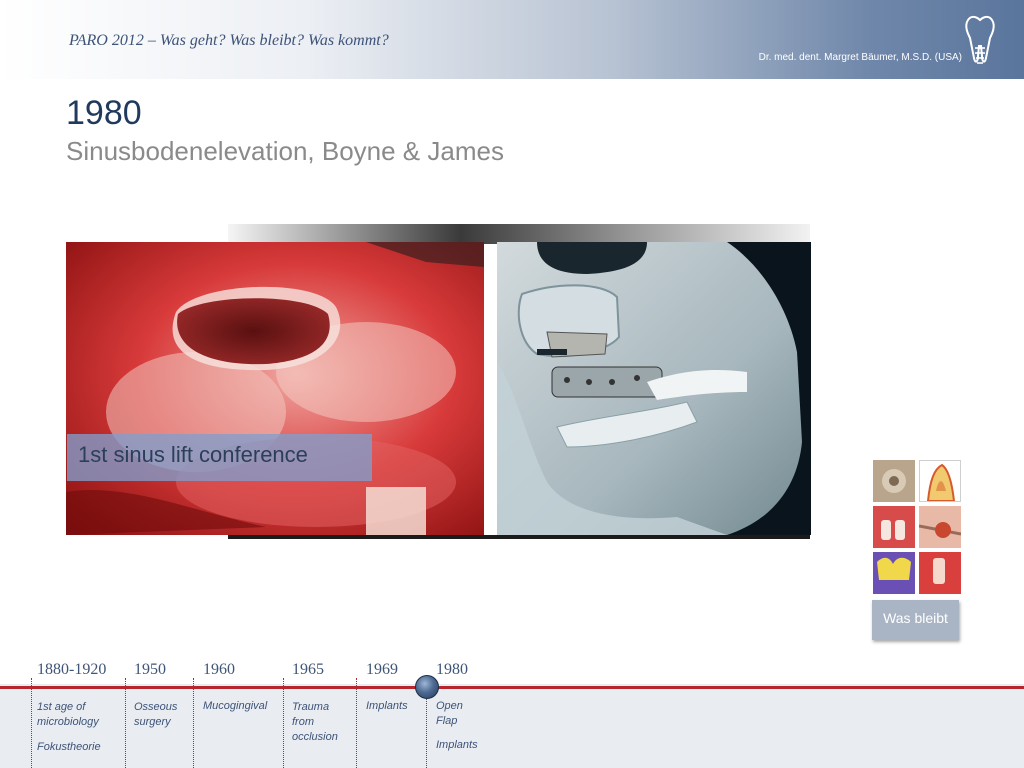 The image size is (1024, 768). What do you see at coordinates (457, 745) in the screenshot?
I see `timeline-sublabel-1980: Implants` at bounding box center [457, 745].